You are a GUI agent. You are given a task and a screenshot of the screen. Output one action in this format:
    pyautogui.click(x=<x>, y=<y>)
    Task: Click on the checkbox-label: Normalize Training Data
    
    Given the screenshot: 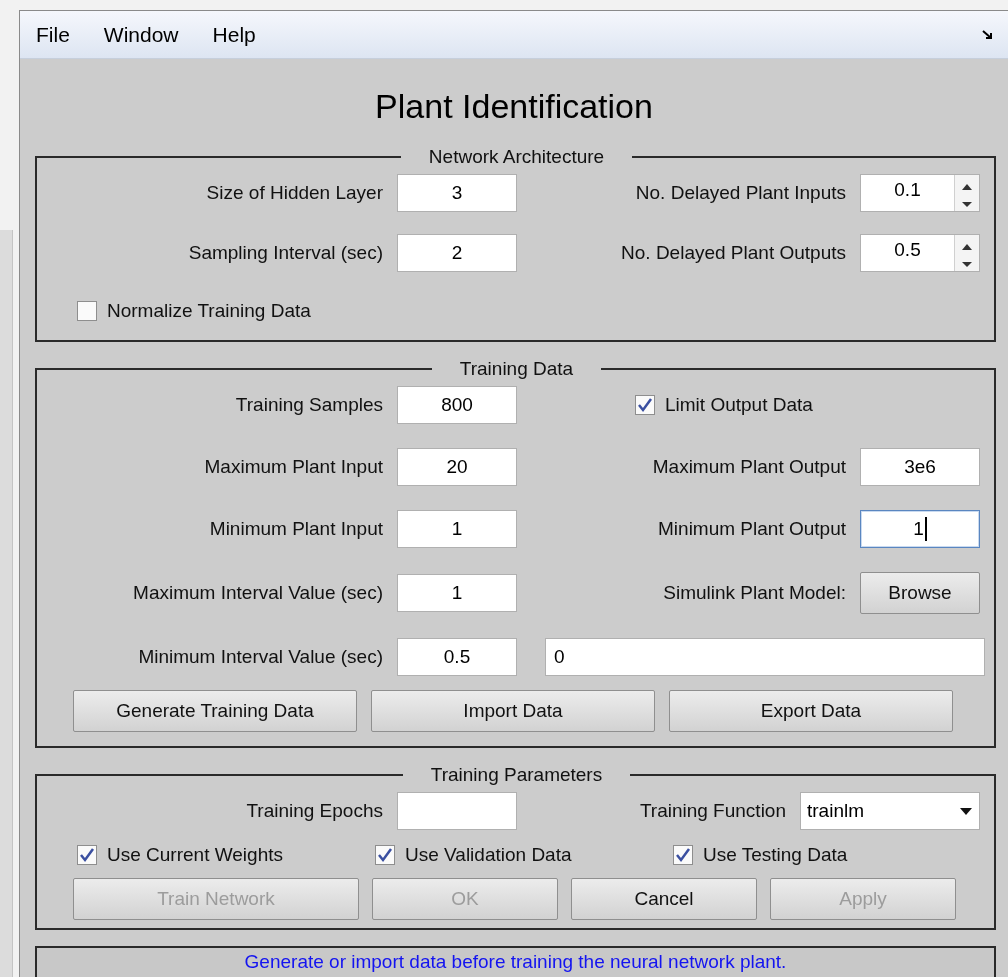 What is the action you would take?
    pyautogui.click(x=209, y=311)
    